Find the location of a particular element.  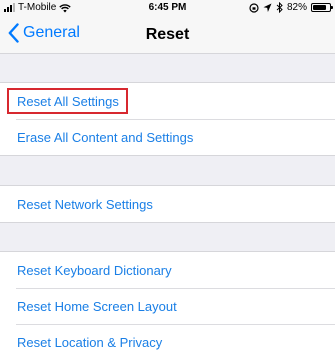

cell-label: Erase All Content and Settings is located at coordinates (105, 137).